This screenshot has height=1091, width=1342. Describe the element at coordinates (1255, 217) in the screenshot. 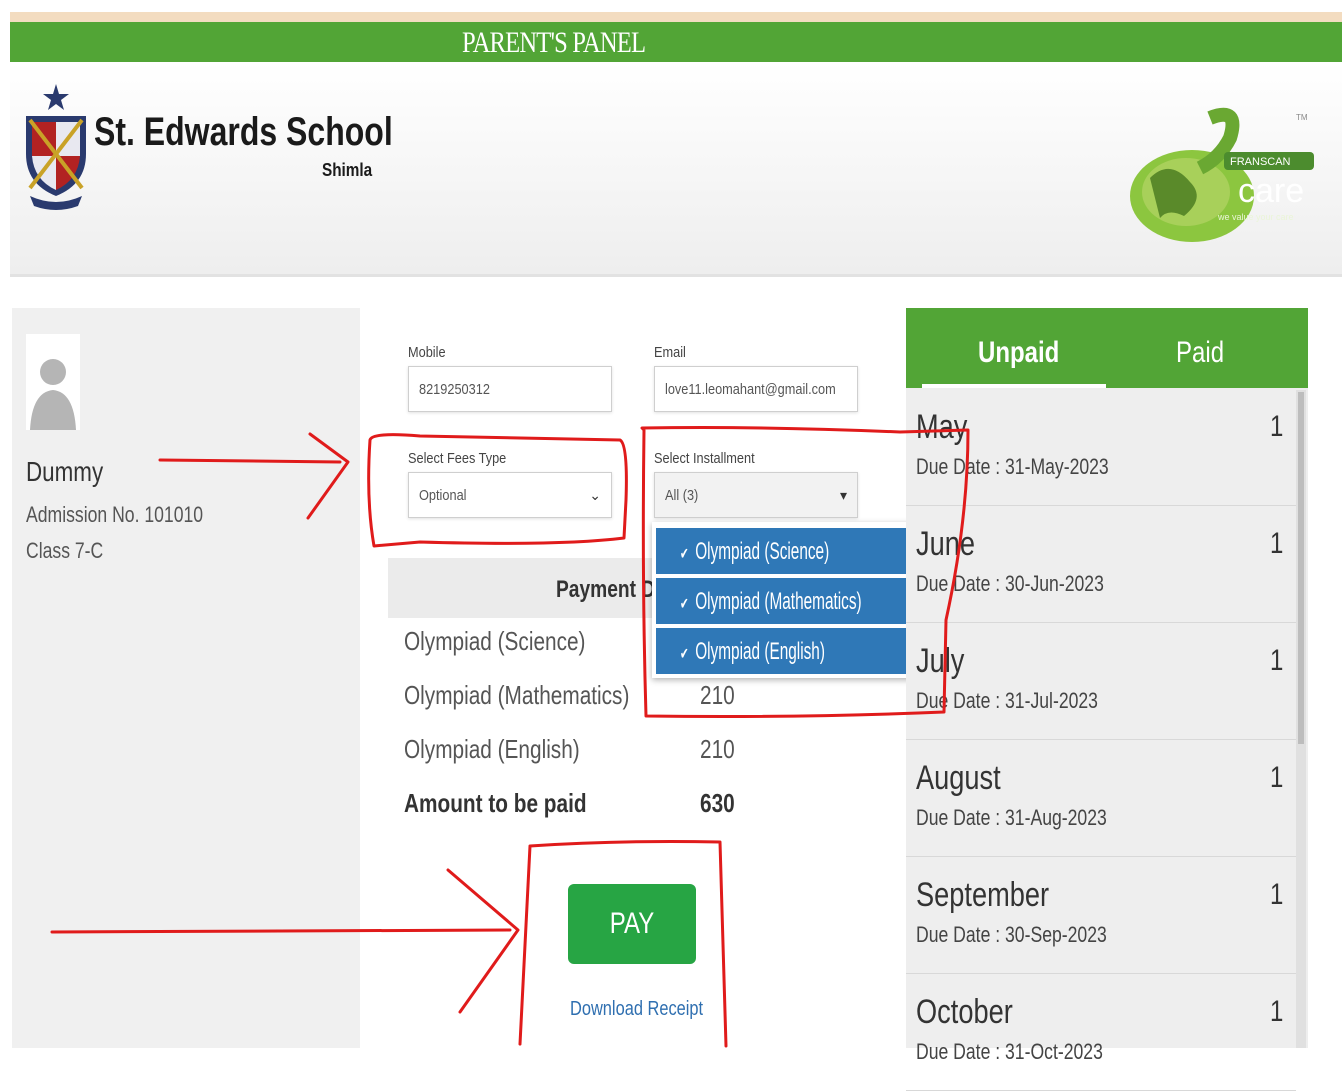

I see `logo-tagline: we value your care` at that location.